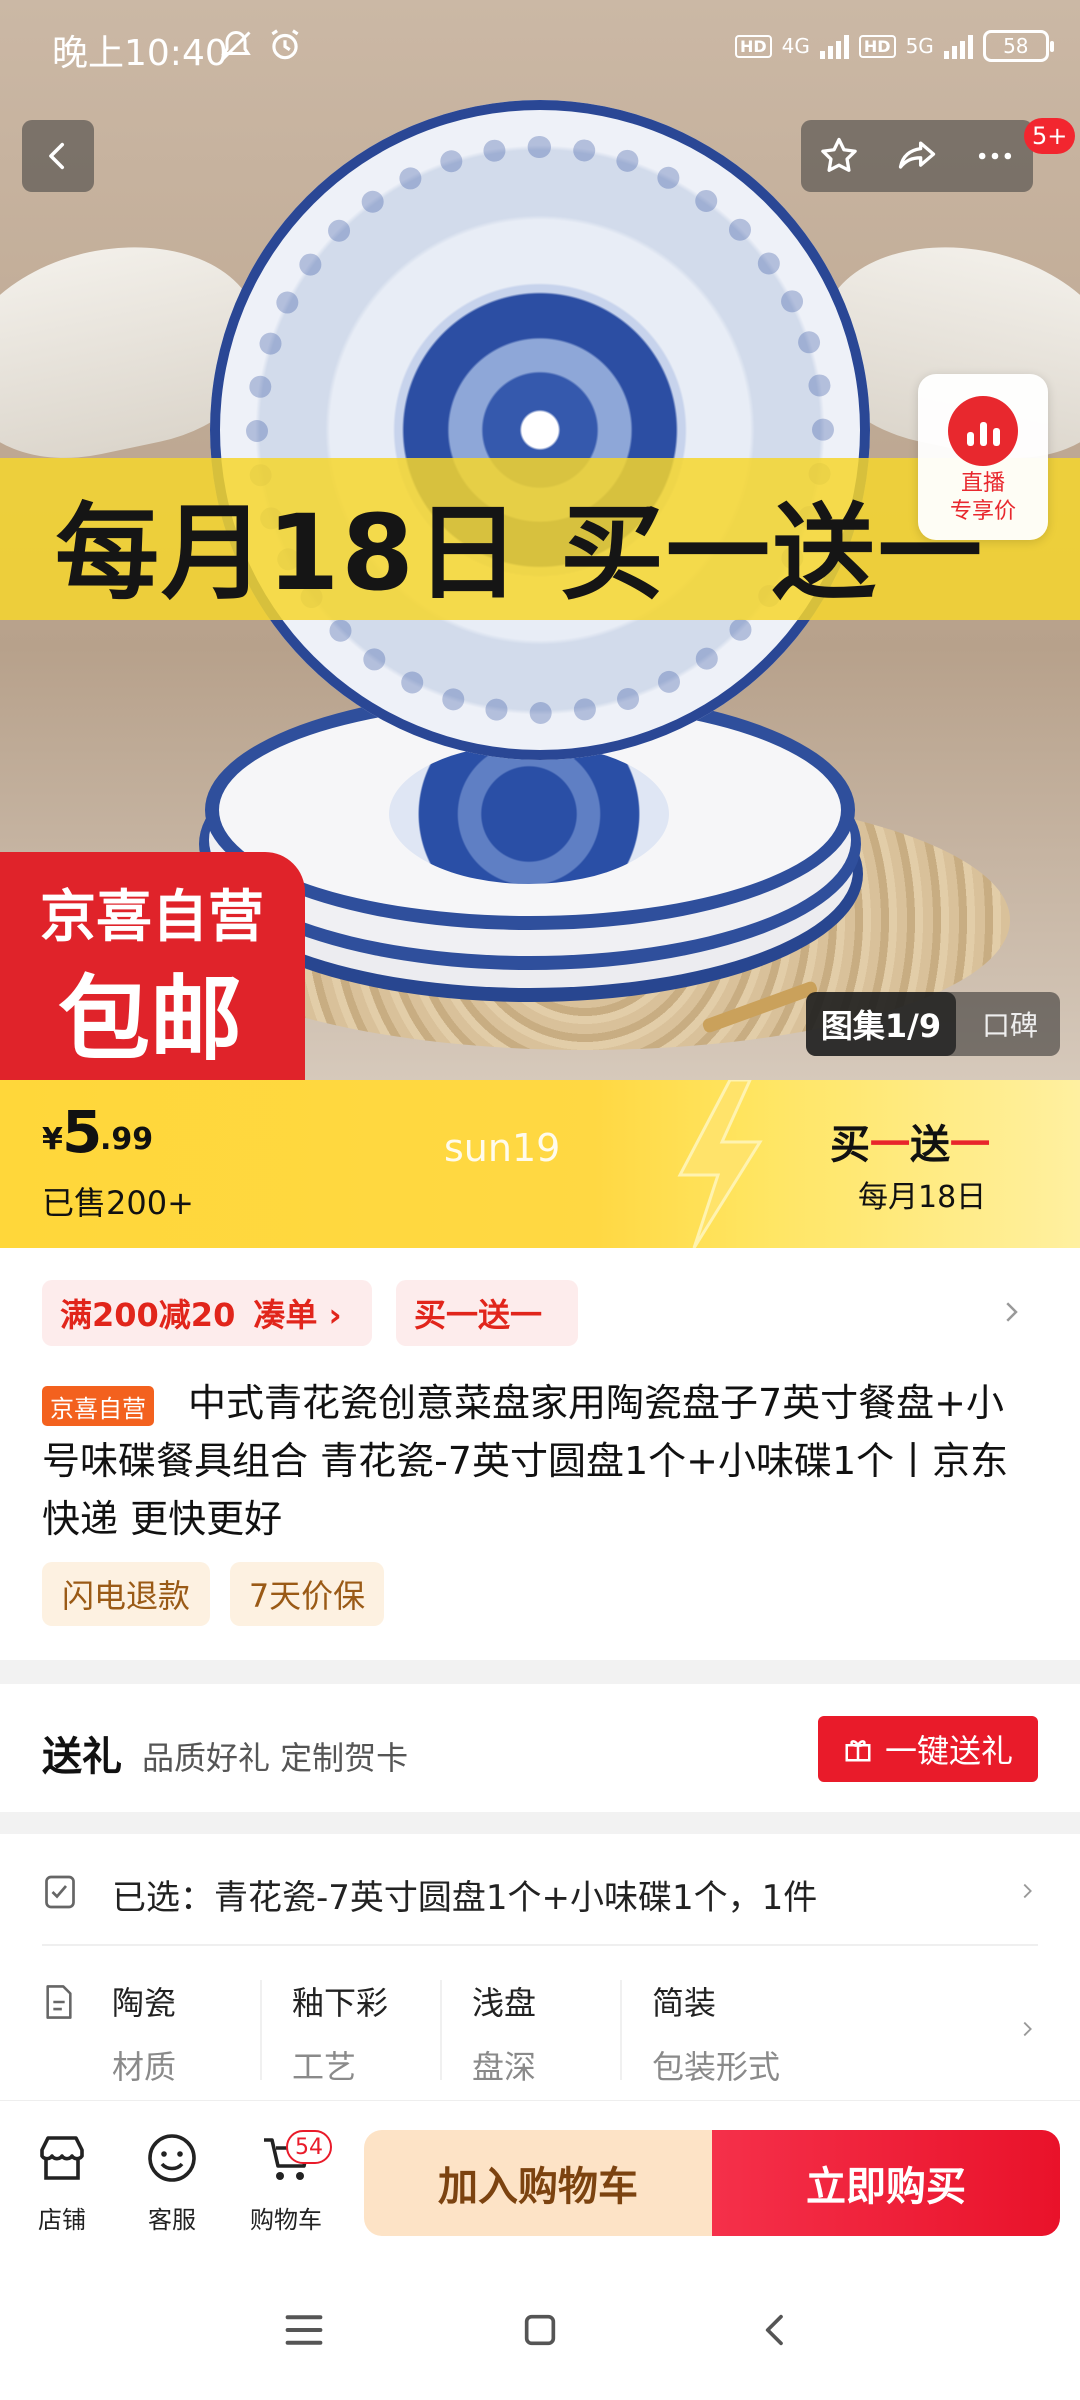 Image resolution: width=1080 pixels, height=2400 pixels. I want to click on alarm-icon, so click(285, 44).